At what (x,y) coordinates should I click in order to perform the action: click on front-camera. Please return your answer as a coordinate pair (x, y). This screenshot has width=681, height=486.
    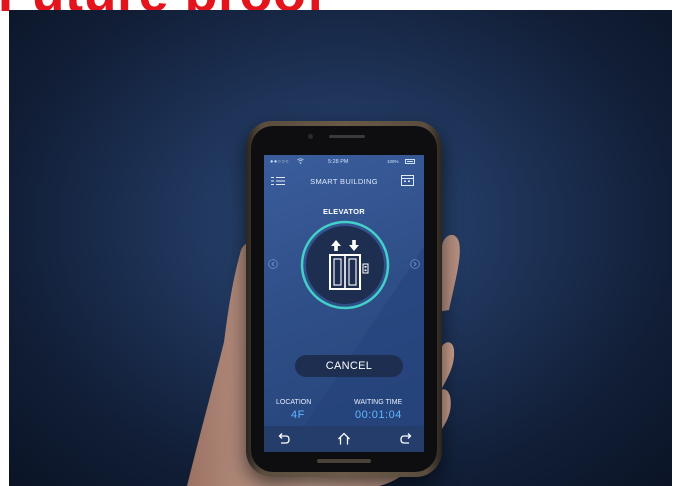
    Looking at the image, I should click on (310, 136).